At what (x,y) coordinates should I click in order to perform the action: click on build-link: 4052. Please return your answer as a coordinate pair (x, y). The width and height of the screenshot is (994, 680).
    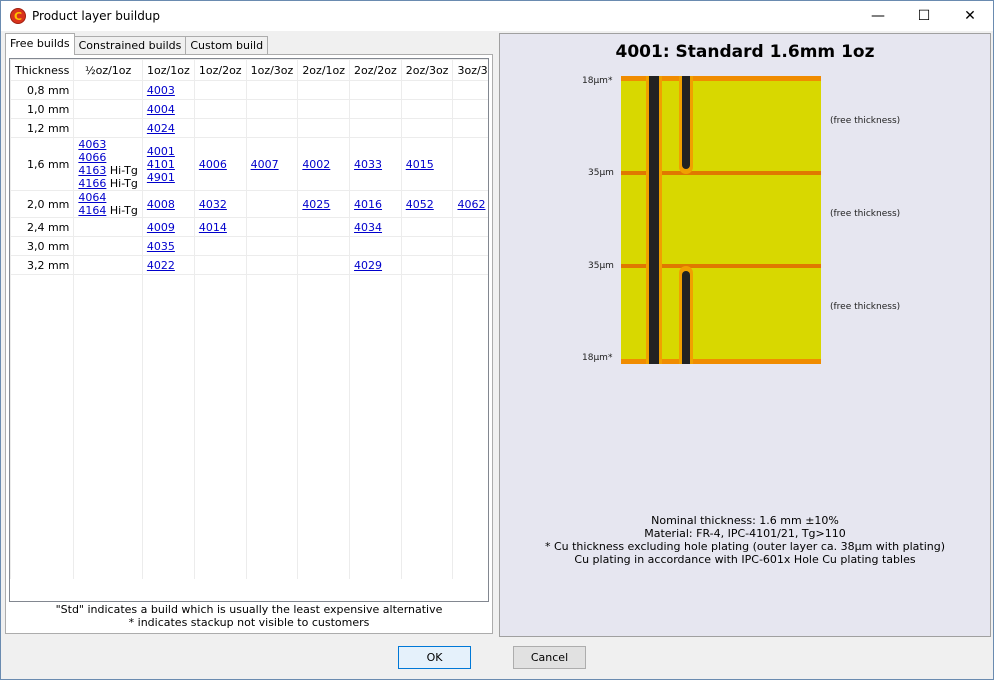
    Looking at the image, I should click on (420, 204).